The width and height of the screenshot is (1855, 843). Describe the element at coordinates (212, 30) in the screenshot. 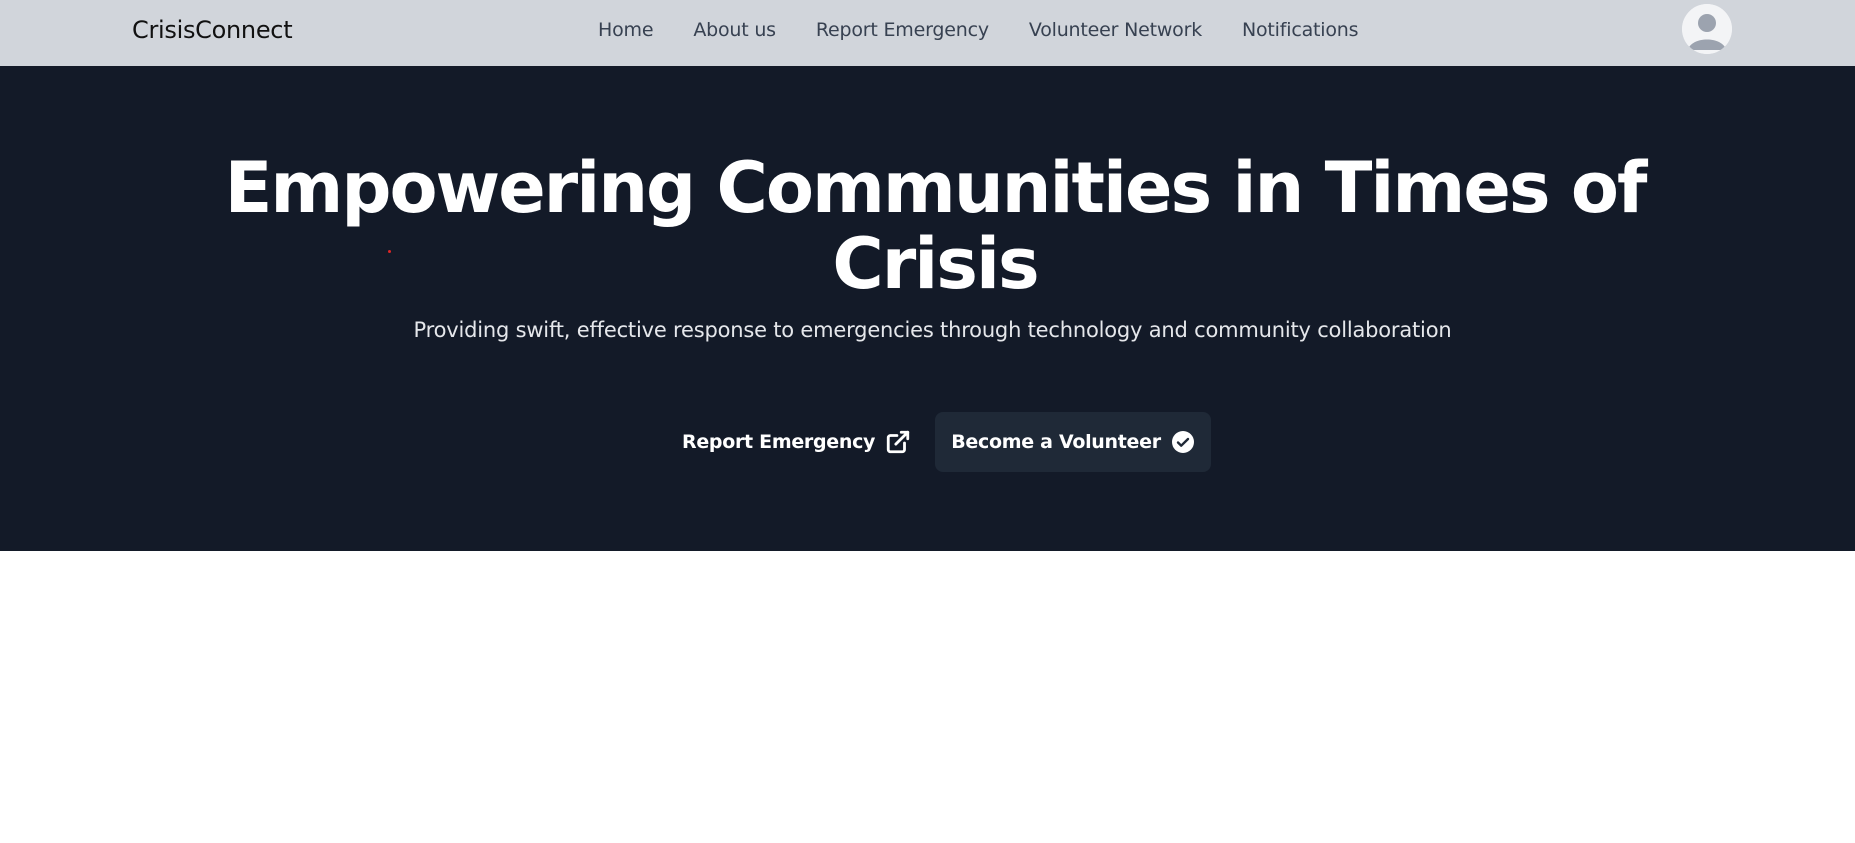

I see `brand-logo-link: CrisisConnect` at that location.